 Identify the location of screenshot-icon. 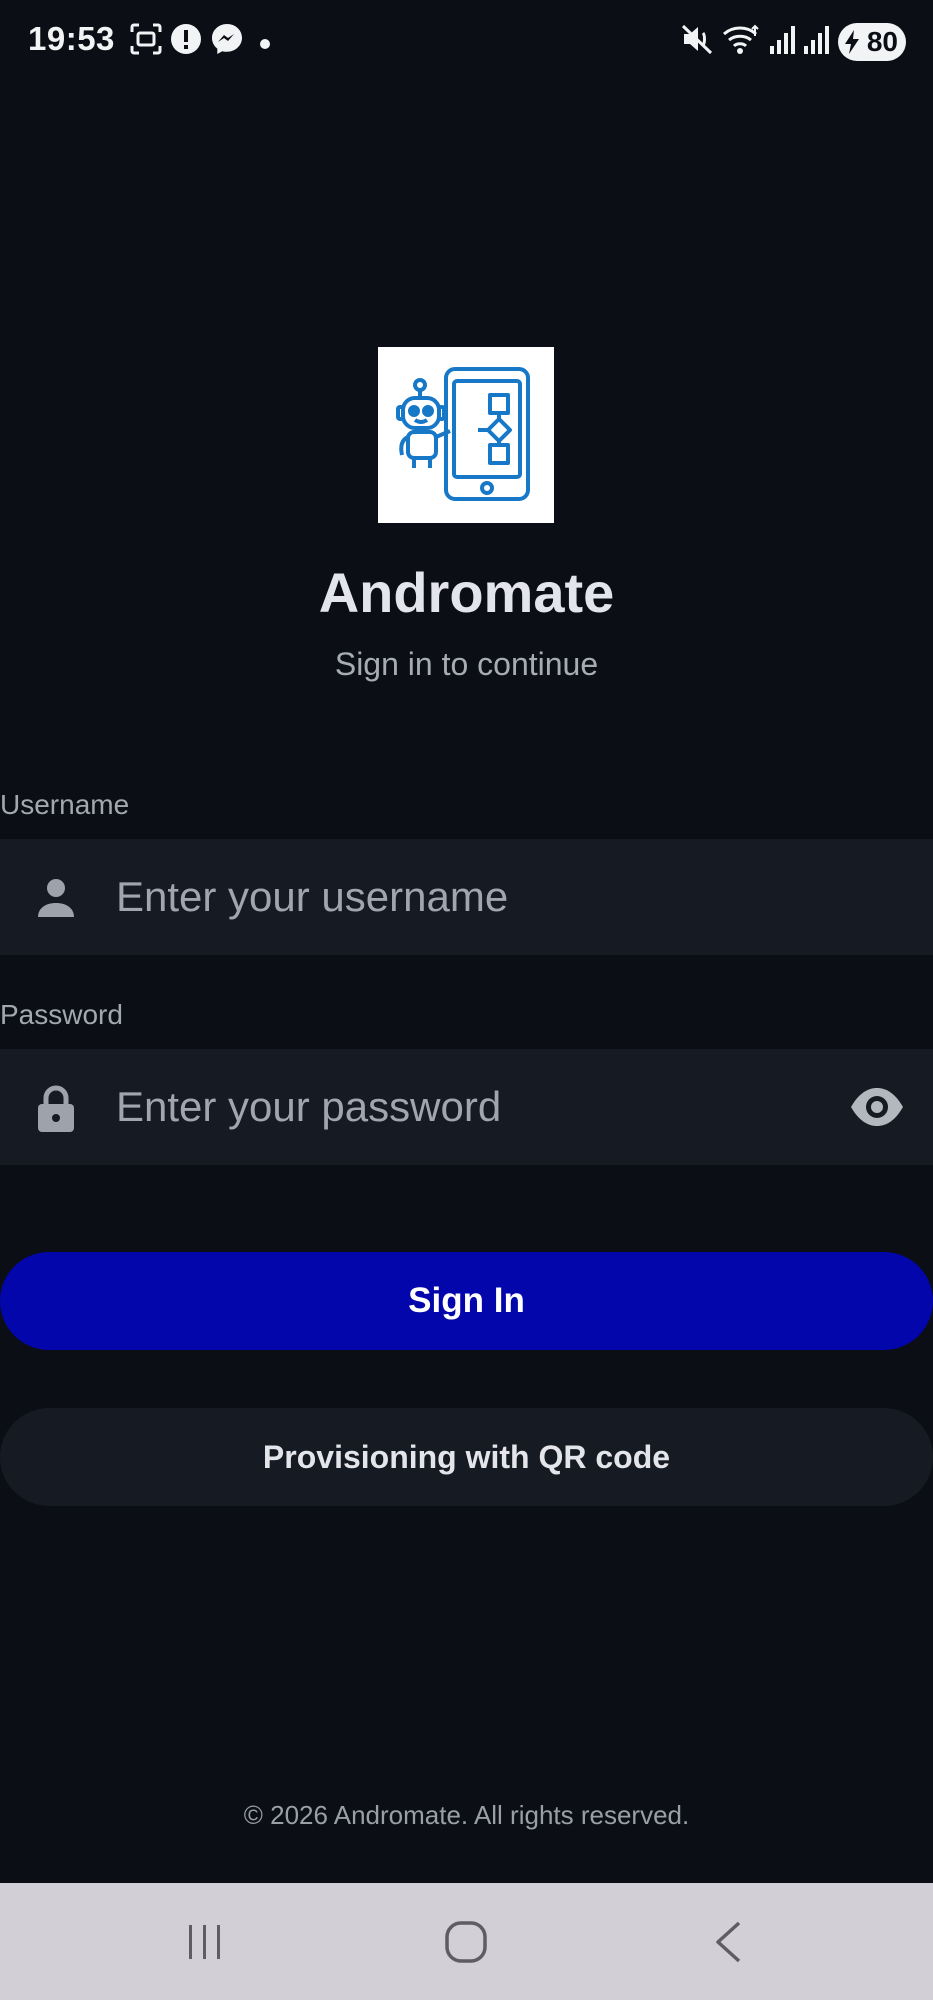
(146, 41).